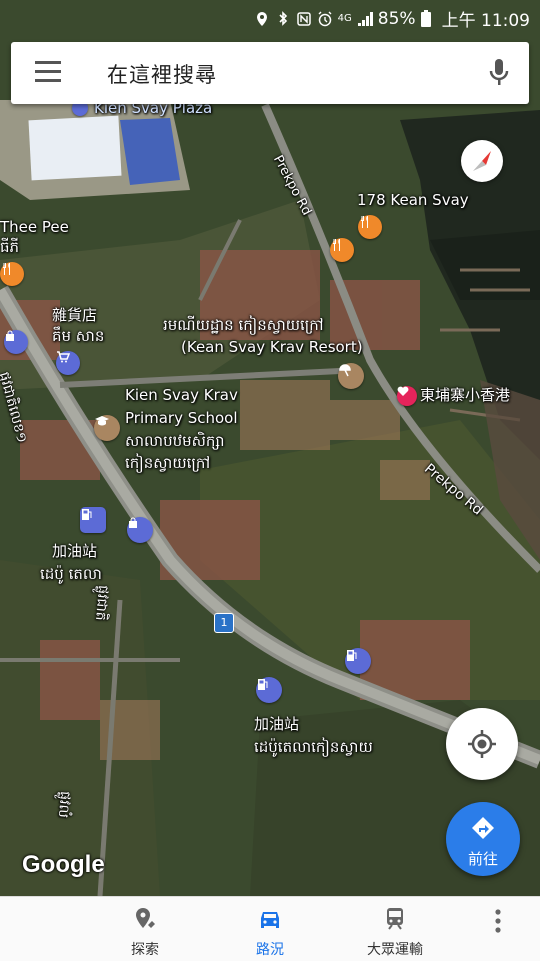 The width and height of the screenshot is (540, 961). Describe the element at coordinates (101, 603) in the screenshot. I see `road-khmer-label-2: ផ្លូវជាតិ` at that location.